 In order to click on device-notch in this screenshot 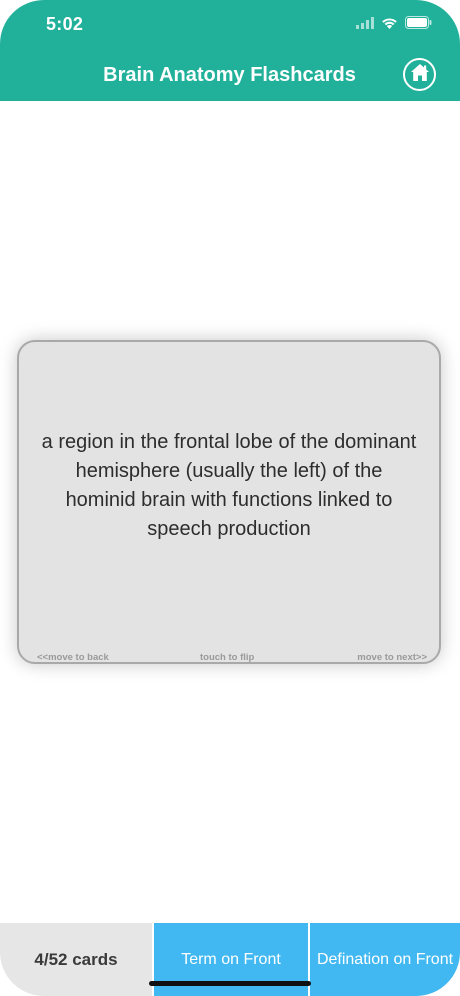, I will do `click(230, 17)`.